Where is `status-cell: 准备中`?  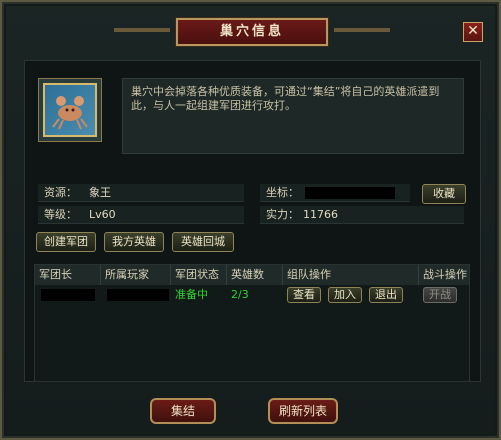 status-cell: 准备中 is located at coordinates (191, 294).